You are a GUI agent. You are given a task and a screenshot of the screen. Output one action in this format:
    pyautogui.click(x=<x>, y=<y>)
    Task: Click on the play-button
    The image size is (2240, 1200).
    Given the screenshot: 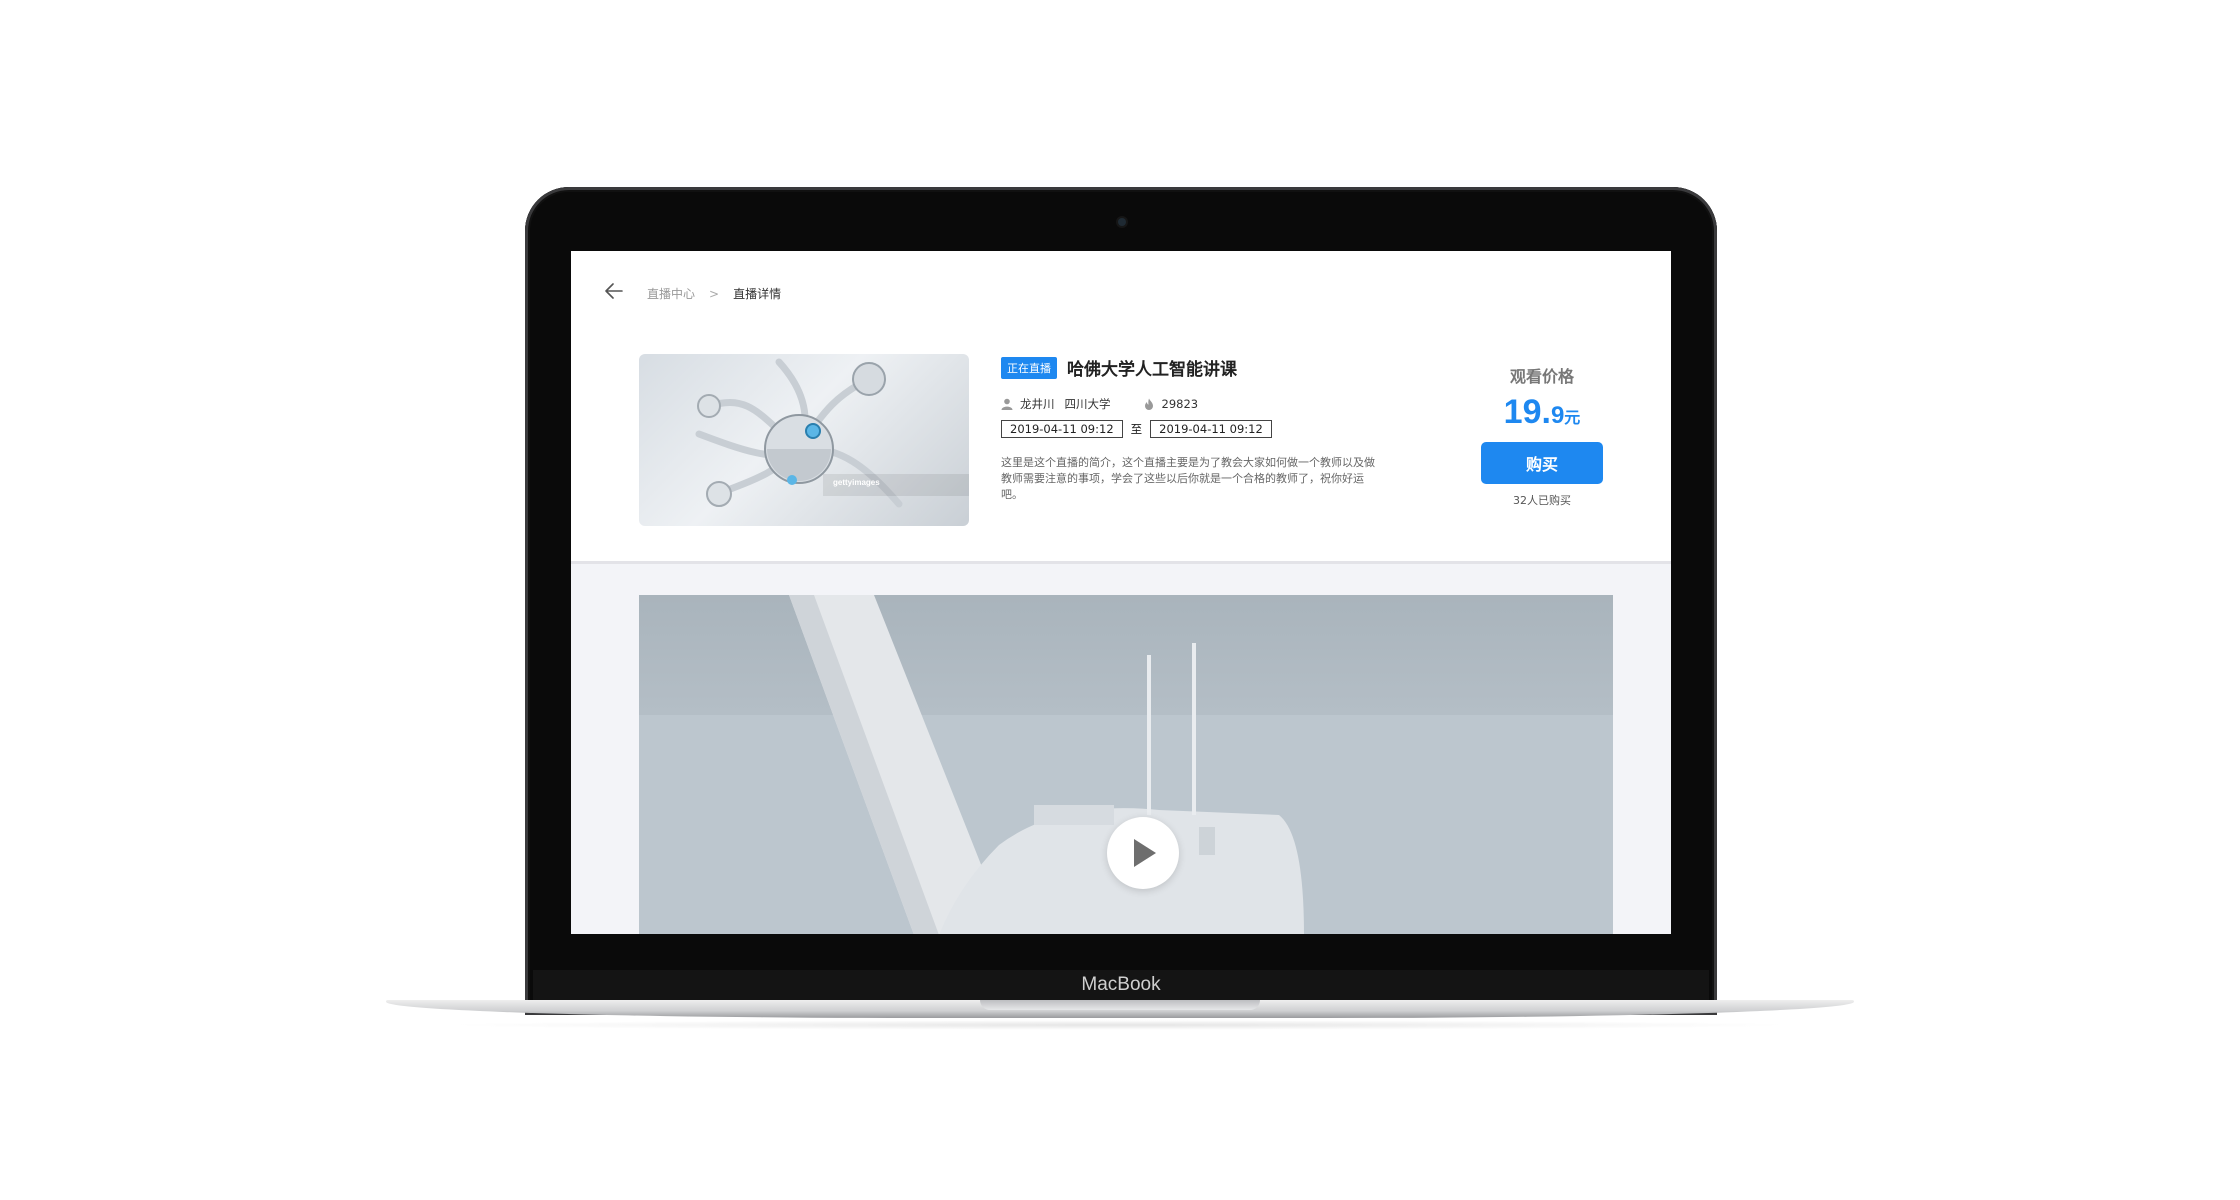 What is the action you would take?
    pyautogui.click(x=1143, y=853)
    